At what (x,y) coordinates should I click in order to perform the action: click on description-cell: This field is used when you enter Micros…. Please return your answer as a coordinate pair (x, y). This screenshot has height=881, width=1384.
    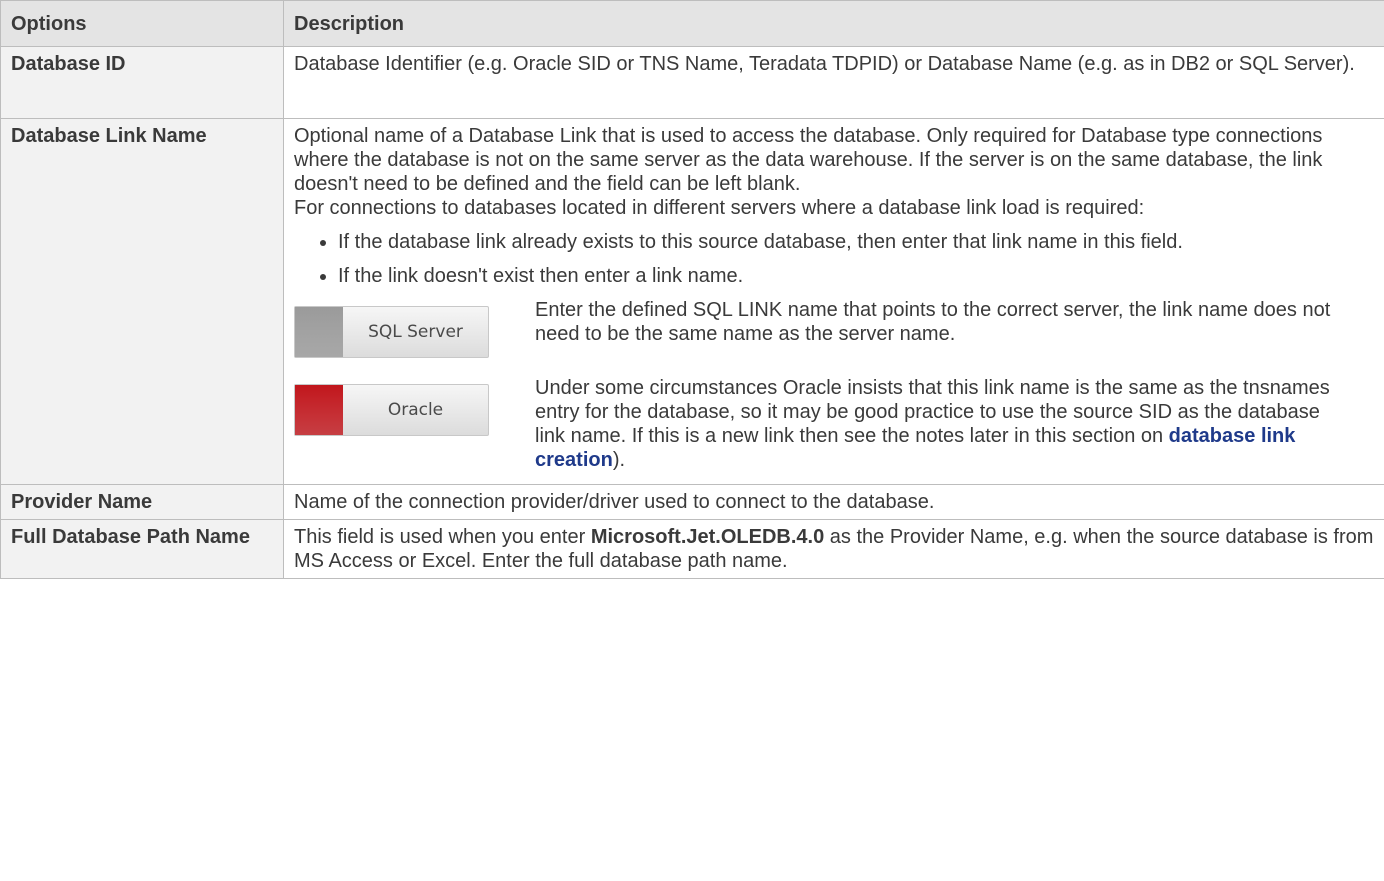
    Looking at the image, I should click on (833, 549).